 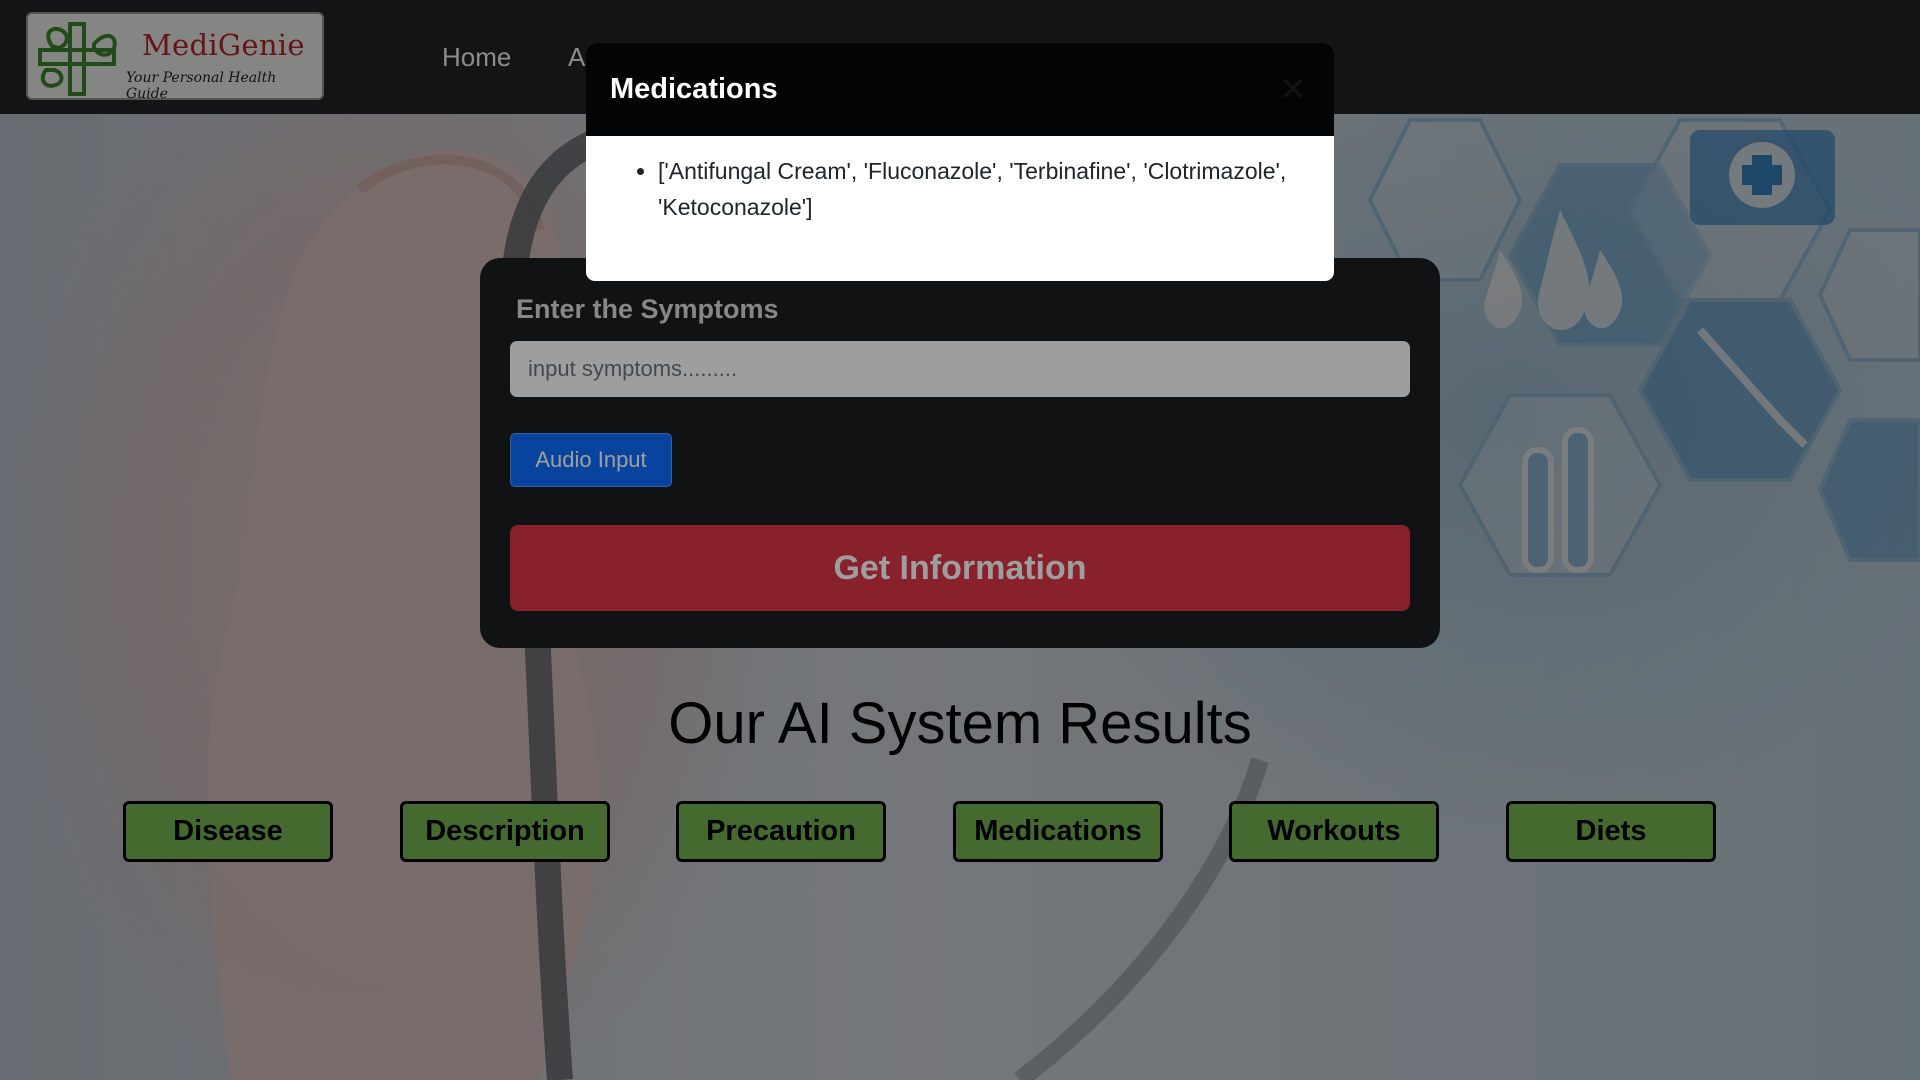 I want to click on close-icon: ×, so click(x=1293, y=88).